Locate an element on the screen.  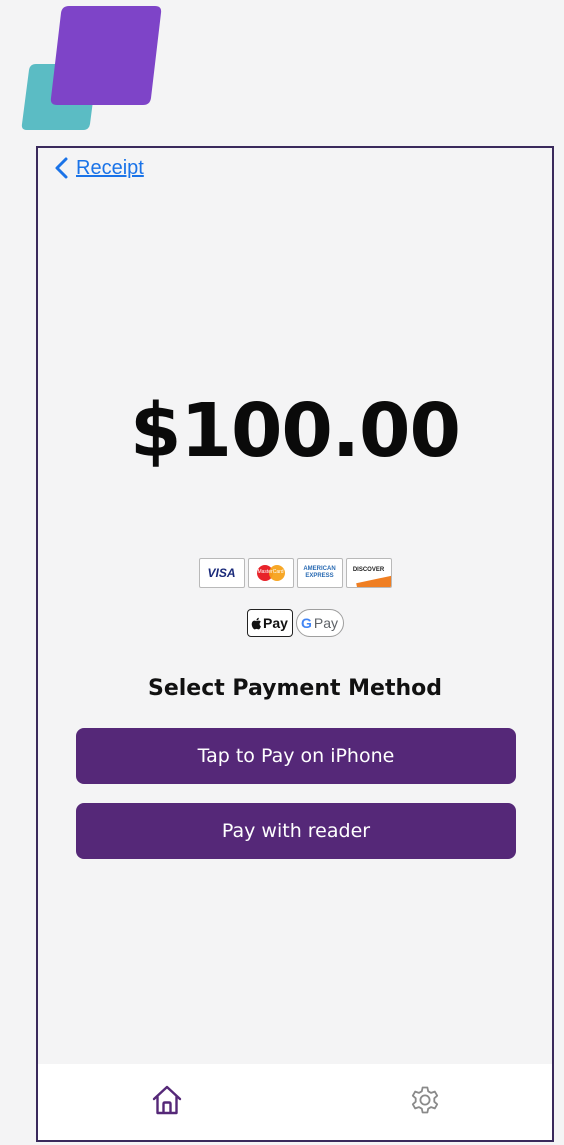
visa-card-logo: VISA is located at coordinates (221, 573).